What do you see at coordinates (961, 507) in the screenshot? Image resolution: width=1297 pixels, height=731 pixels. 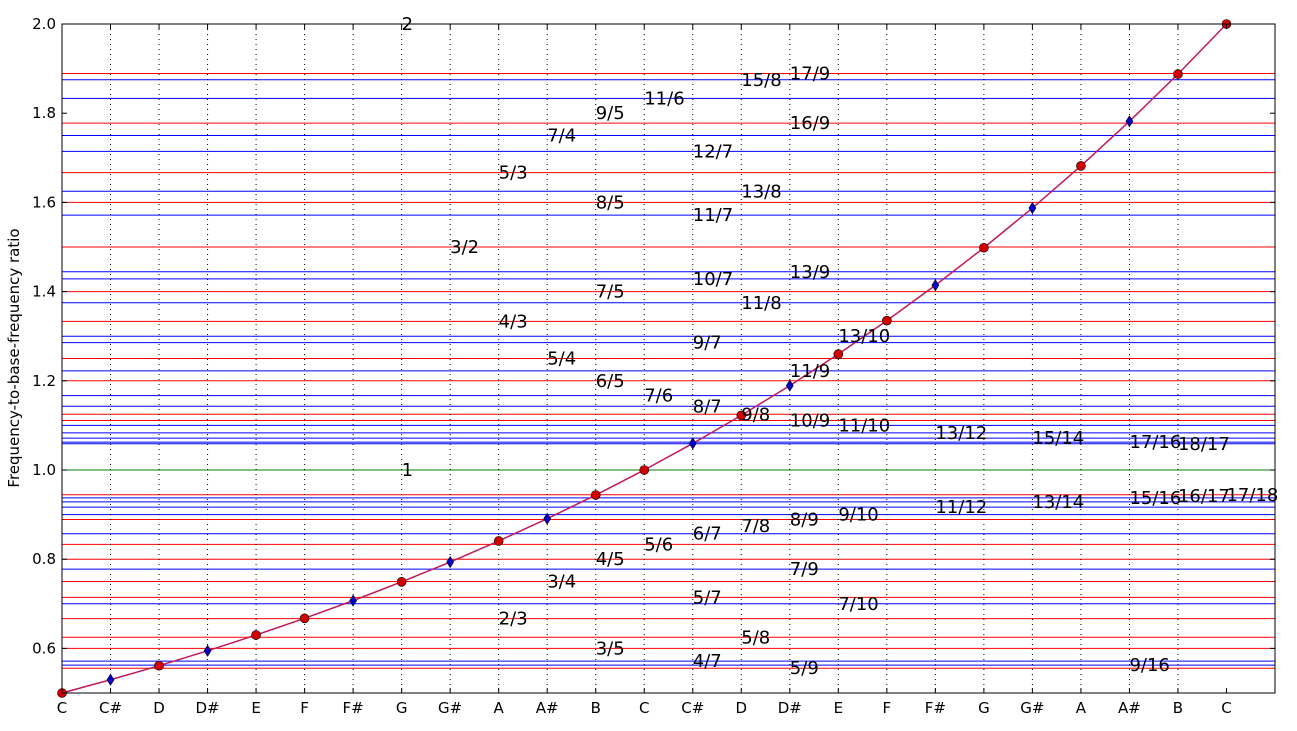 I see `ratio-label: 11/12` at bounding box center [961, 507].